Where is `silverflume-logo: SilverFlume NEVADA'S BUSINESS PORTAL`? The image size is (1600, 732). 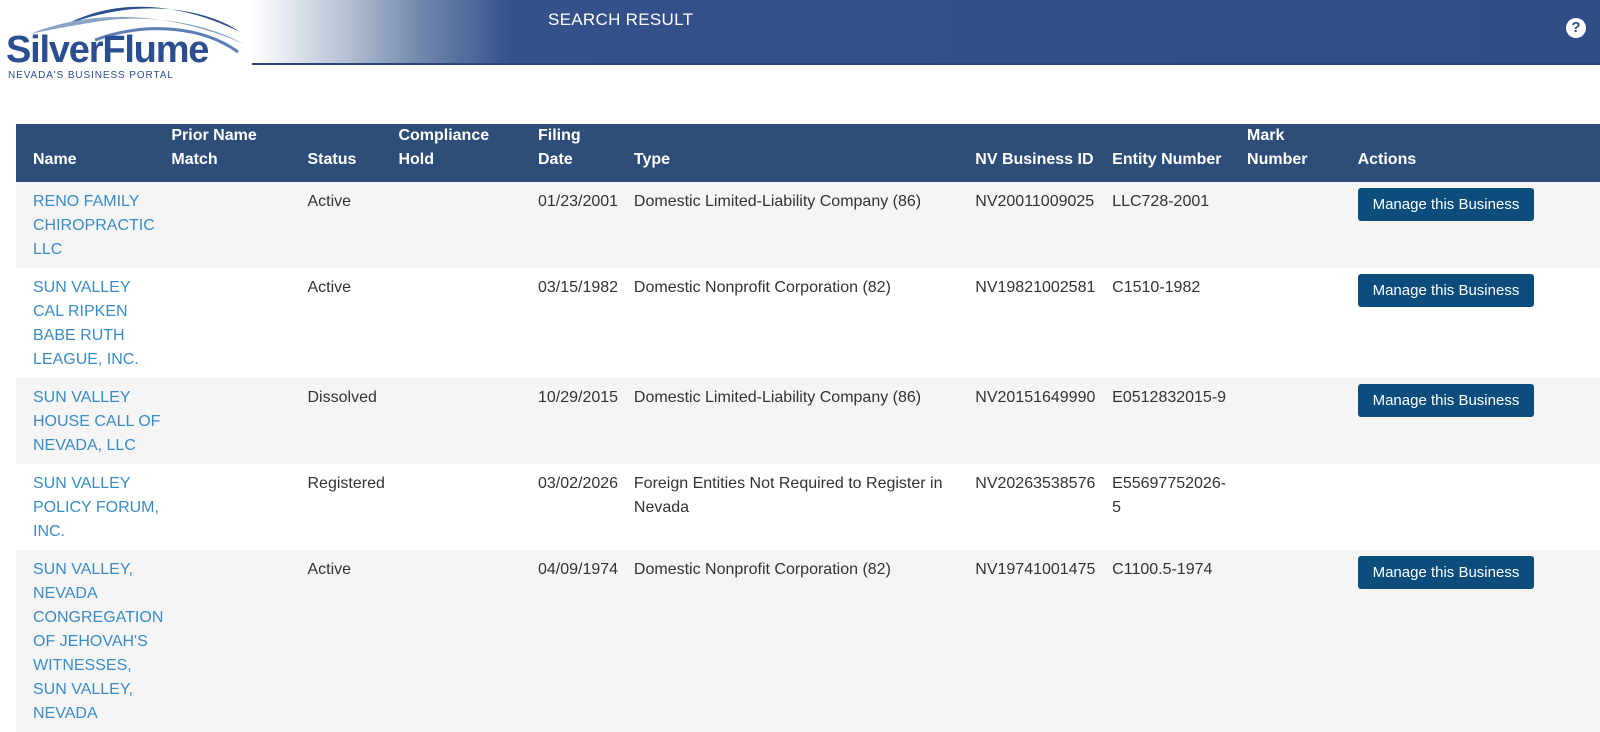 silverflume-logo: SilverFlume NEVADA'S BUSINESS PORTAL is located at coordinates (126, 41).